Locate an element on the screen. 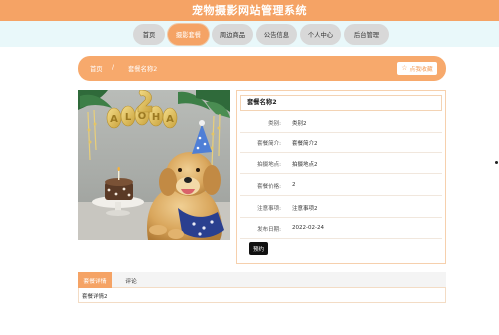  nav-item-merchandise: 周边商品 is located at coordinates (232, 34).